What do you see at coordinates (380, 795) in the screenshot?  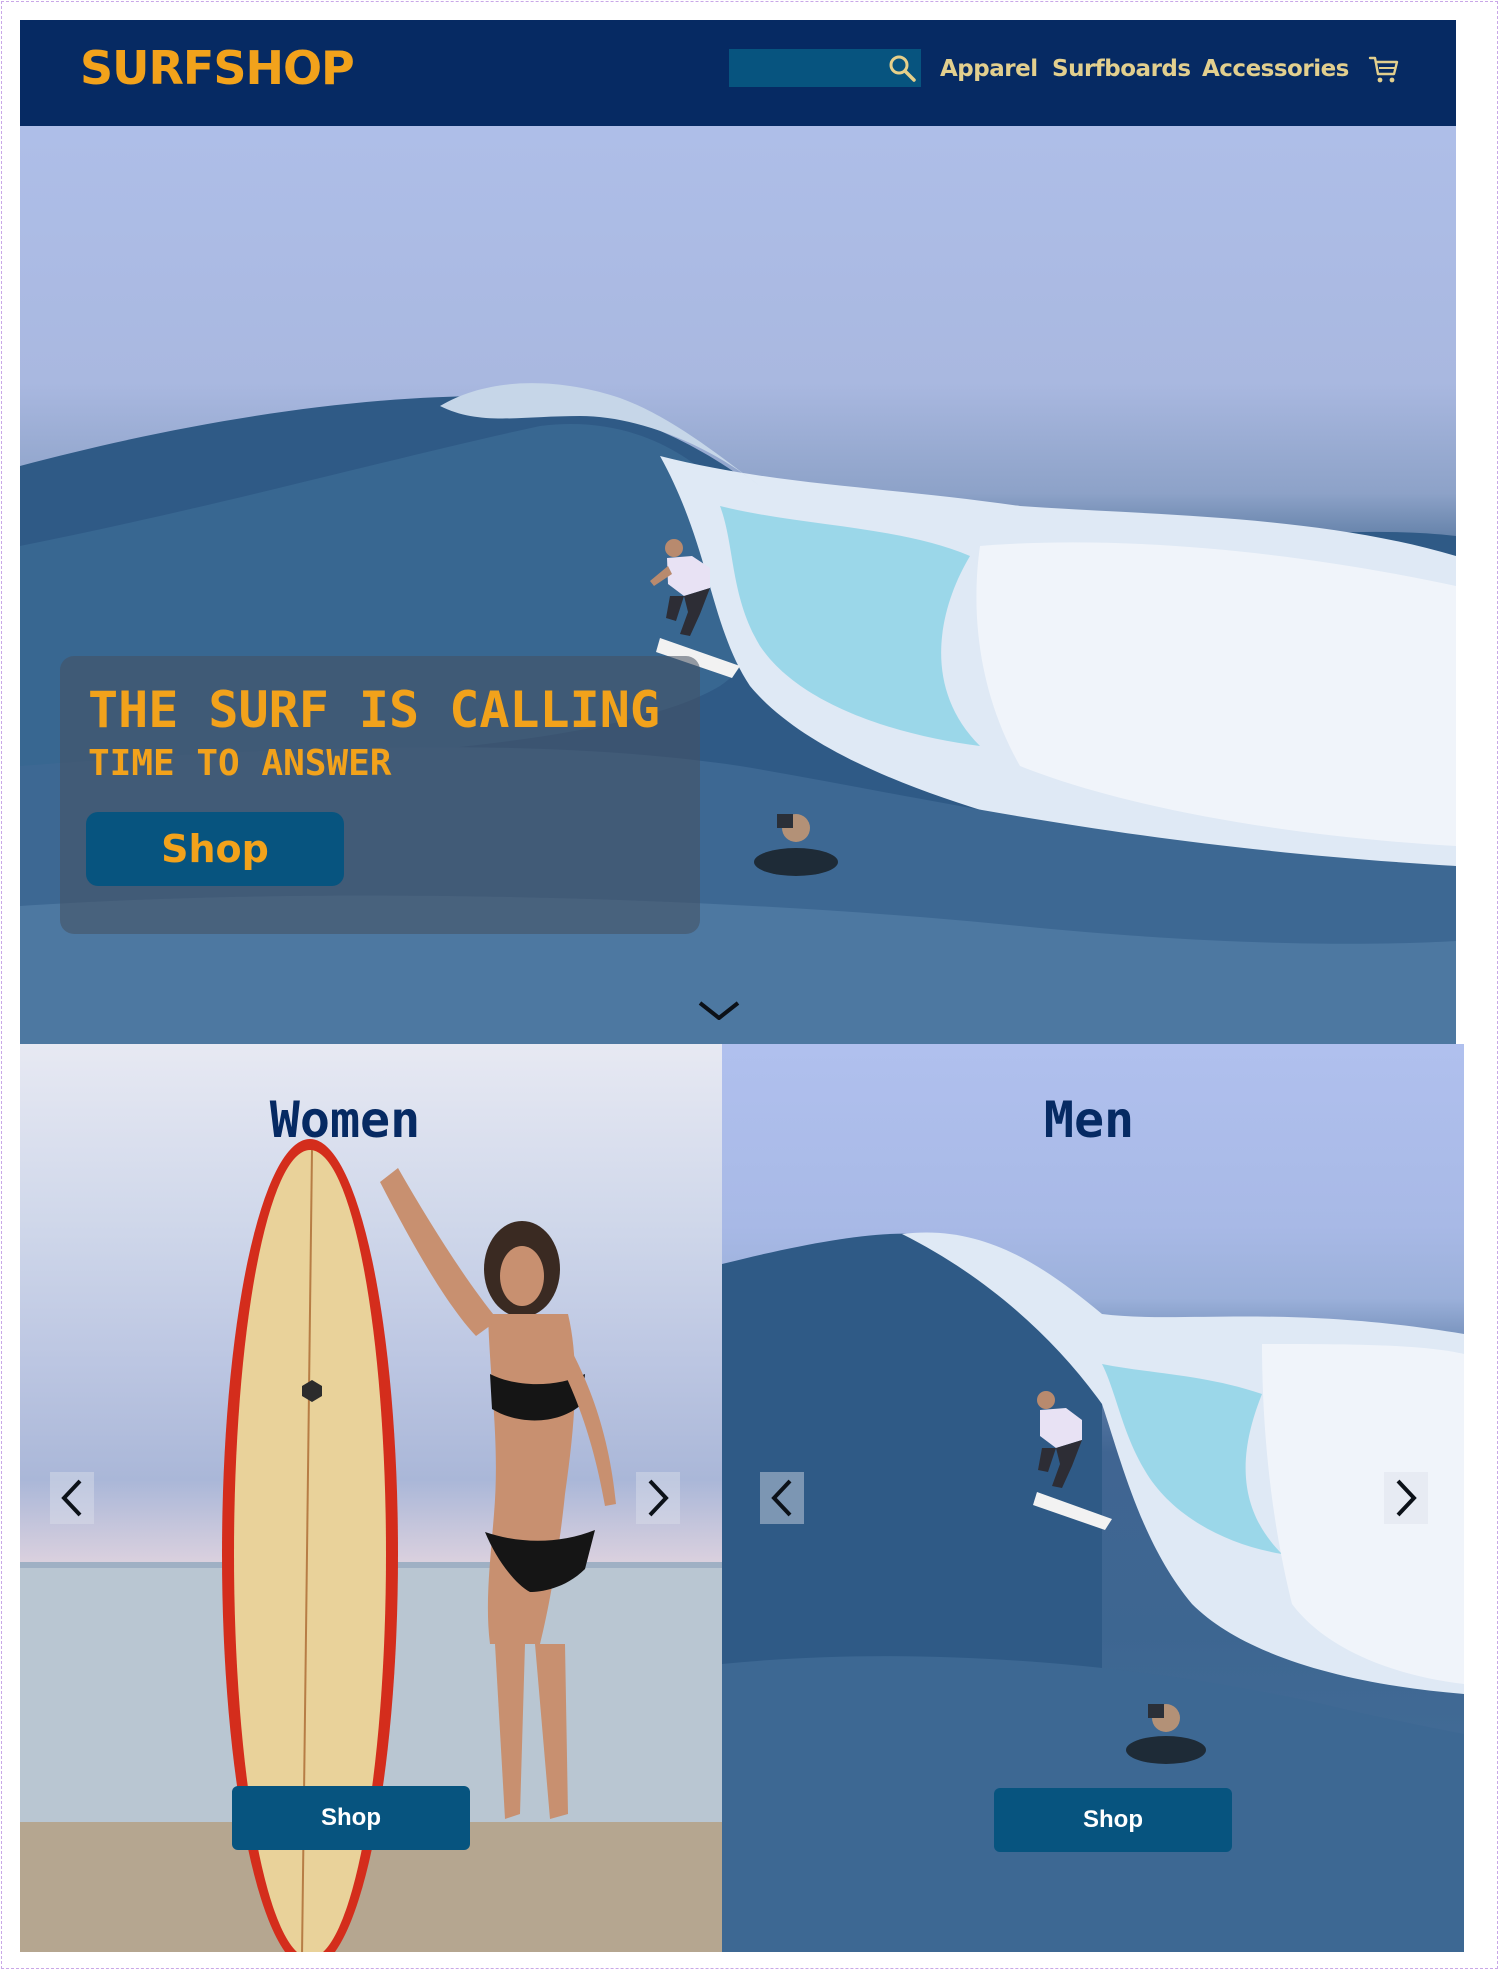 I see `hero-callout: THE SURF IS CALLING TIME TO ANSWER Shop` at bounding box center [380, 795].